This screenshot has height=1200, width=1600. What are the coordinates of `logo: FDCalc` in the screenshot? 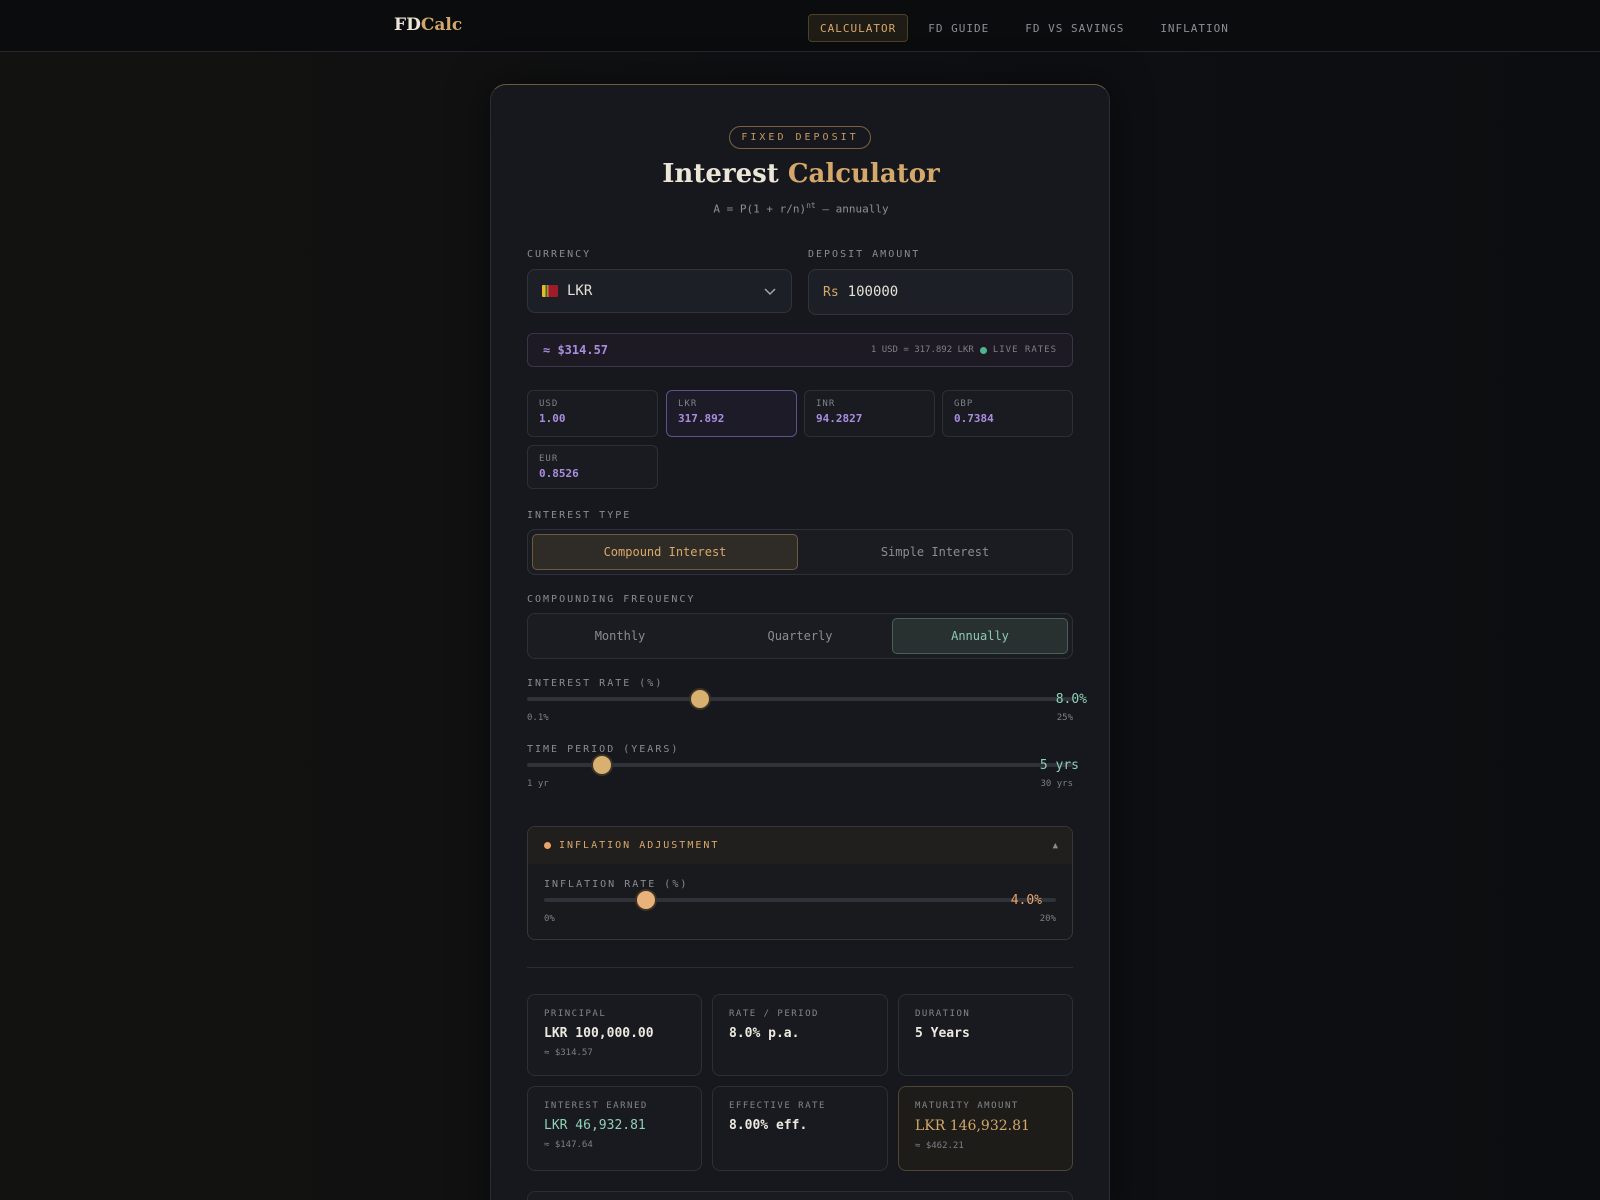 It's located at (428, 25).